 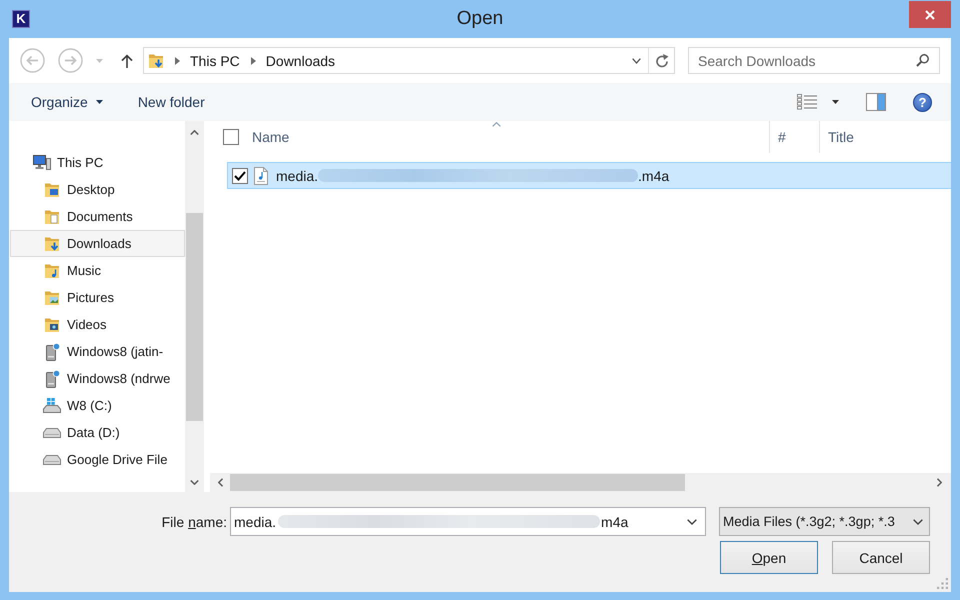 I want to click on resize-grip-icon, so click(x=942, y=583).